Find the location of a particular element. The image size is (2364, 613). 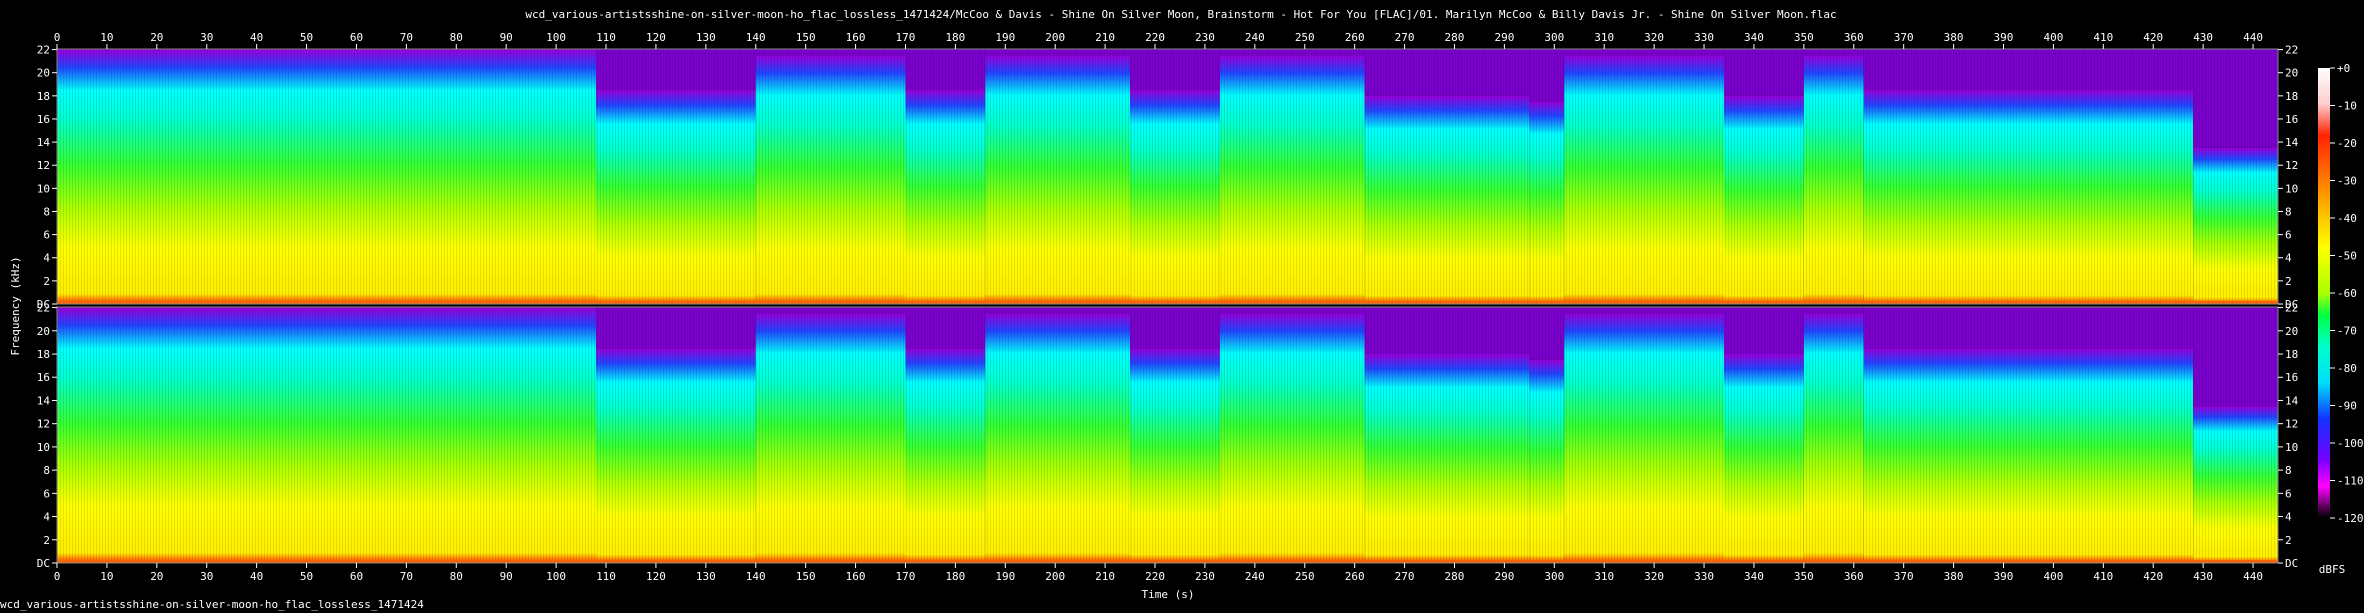

x-tick-label: 130 is located at coordinates (706, 576).